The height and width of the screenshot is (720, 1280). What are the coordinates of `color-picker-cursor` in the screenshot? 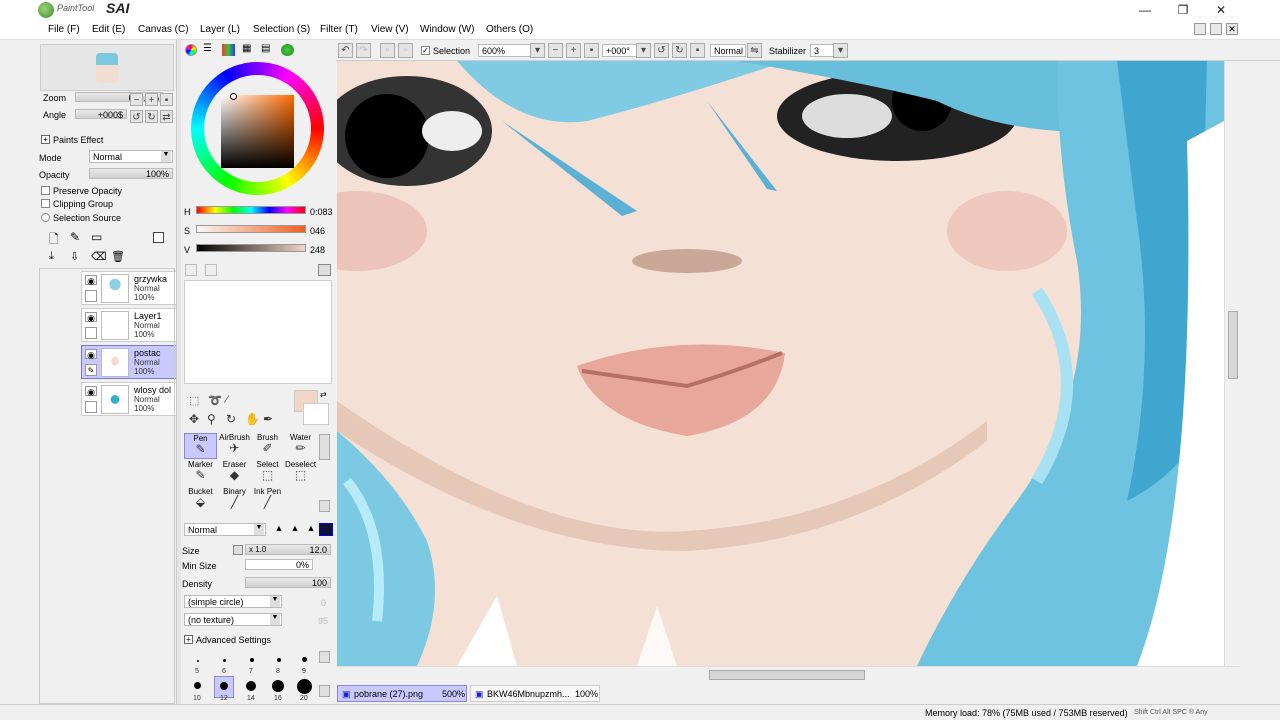 It's located at (233, 96).